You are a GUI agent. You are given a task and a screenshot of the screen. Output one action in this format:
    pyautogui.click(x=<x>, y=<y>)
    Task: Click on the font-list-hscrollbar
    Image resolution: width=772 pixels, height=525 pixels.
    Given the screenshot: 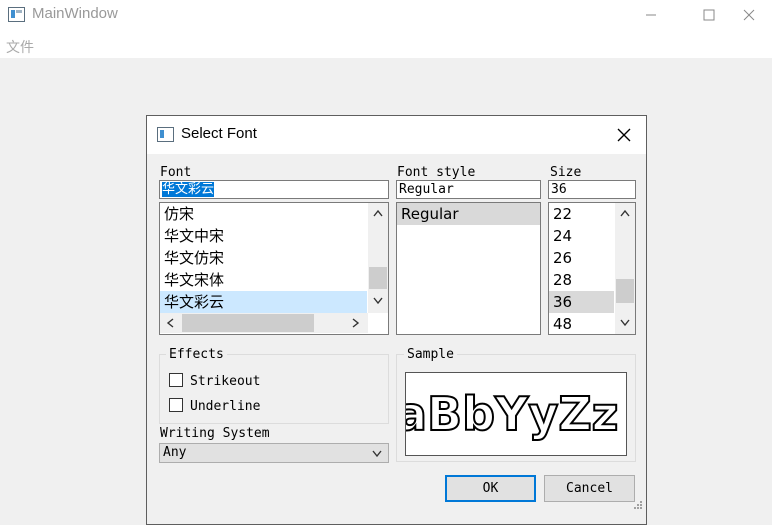 What is the action you would take?
    pyautogui.click(x=264, y=323)
    